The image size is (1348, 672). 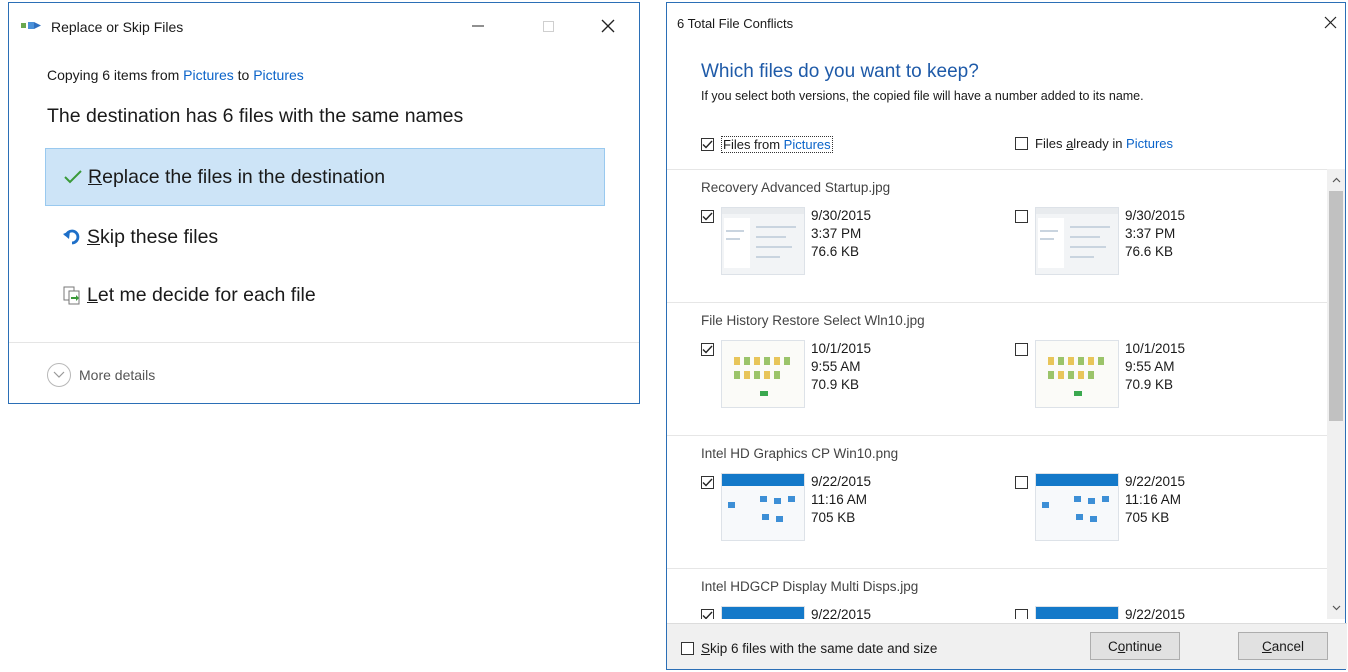 I want to click on maximize-button, so click(x=548, y=26).